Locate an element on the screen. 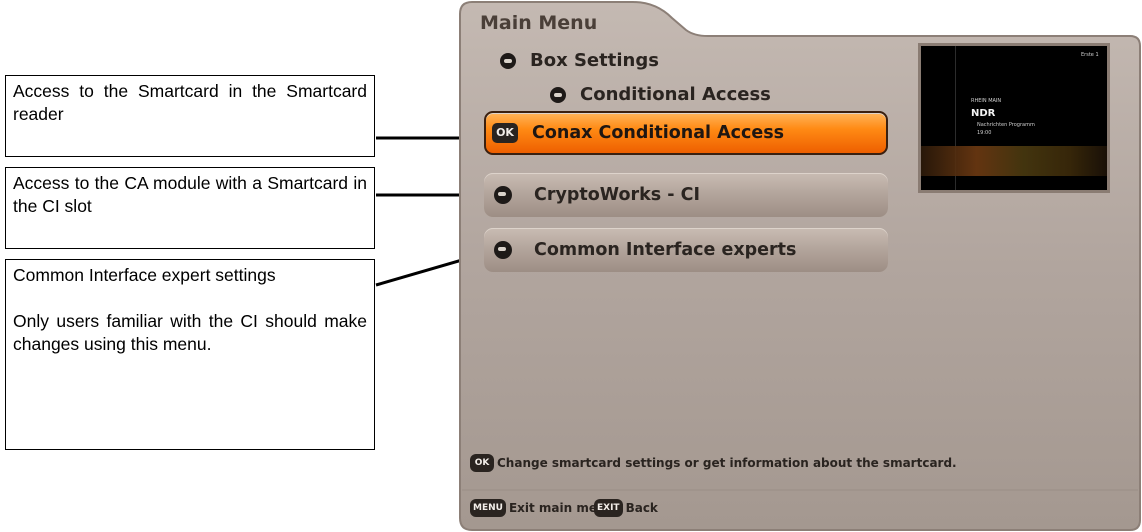 Image resolution: width=1142 pixels, height=532 pixels. menu-item-conax-conditional-access: OK Conax Conditional Access is located at coordinates (686, 133).